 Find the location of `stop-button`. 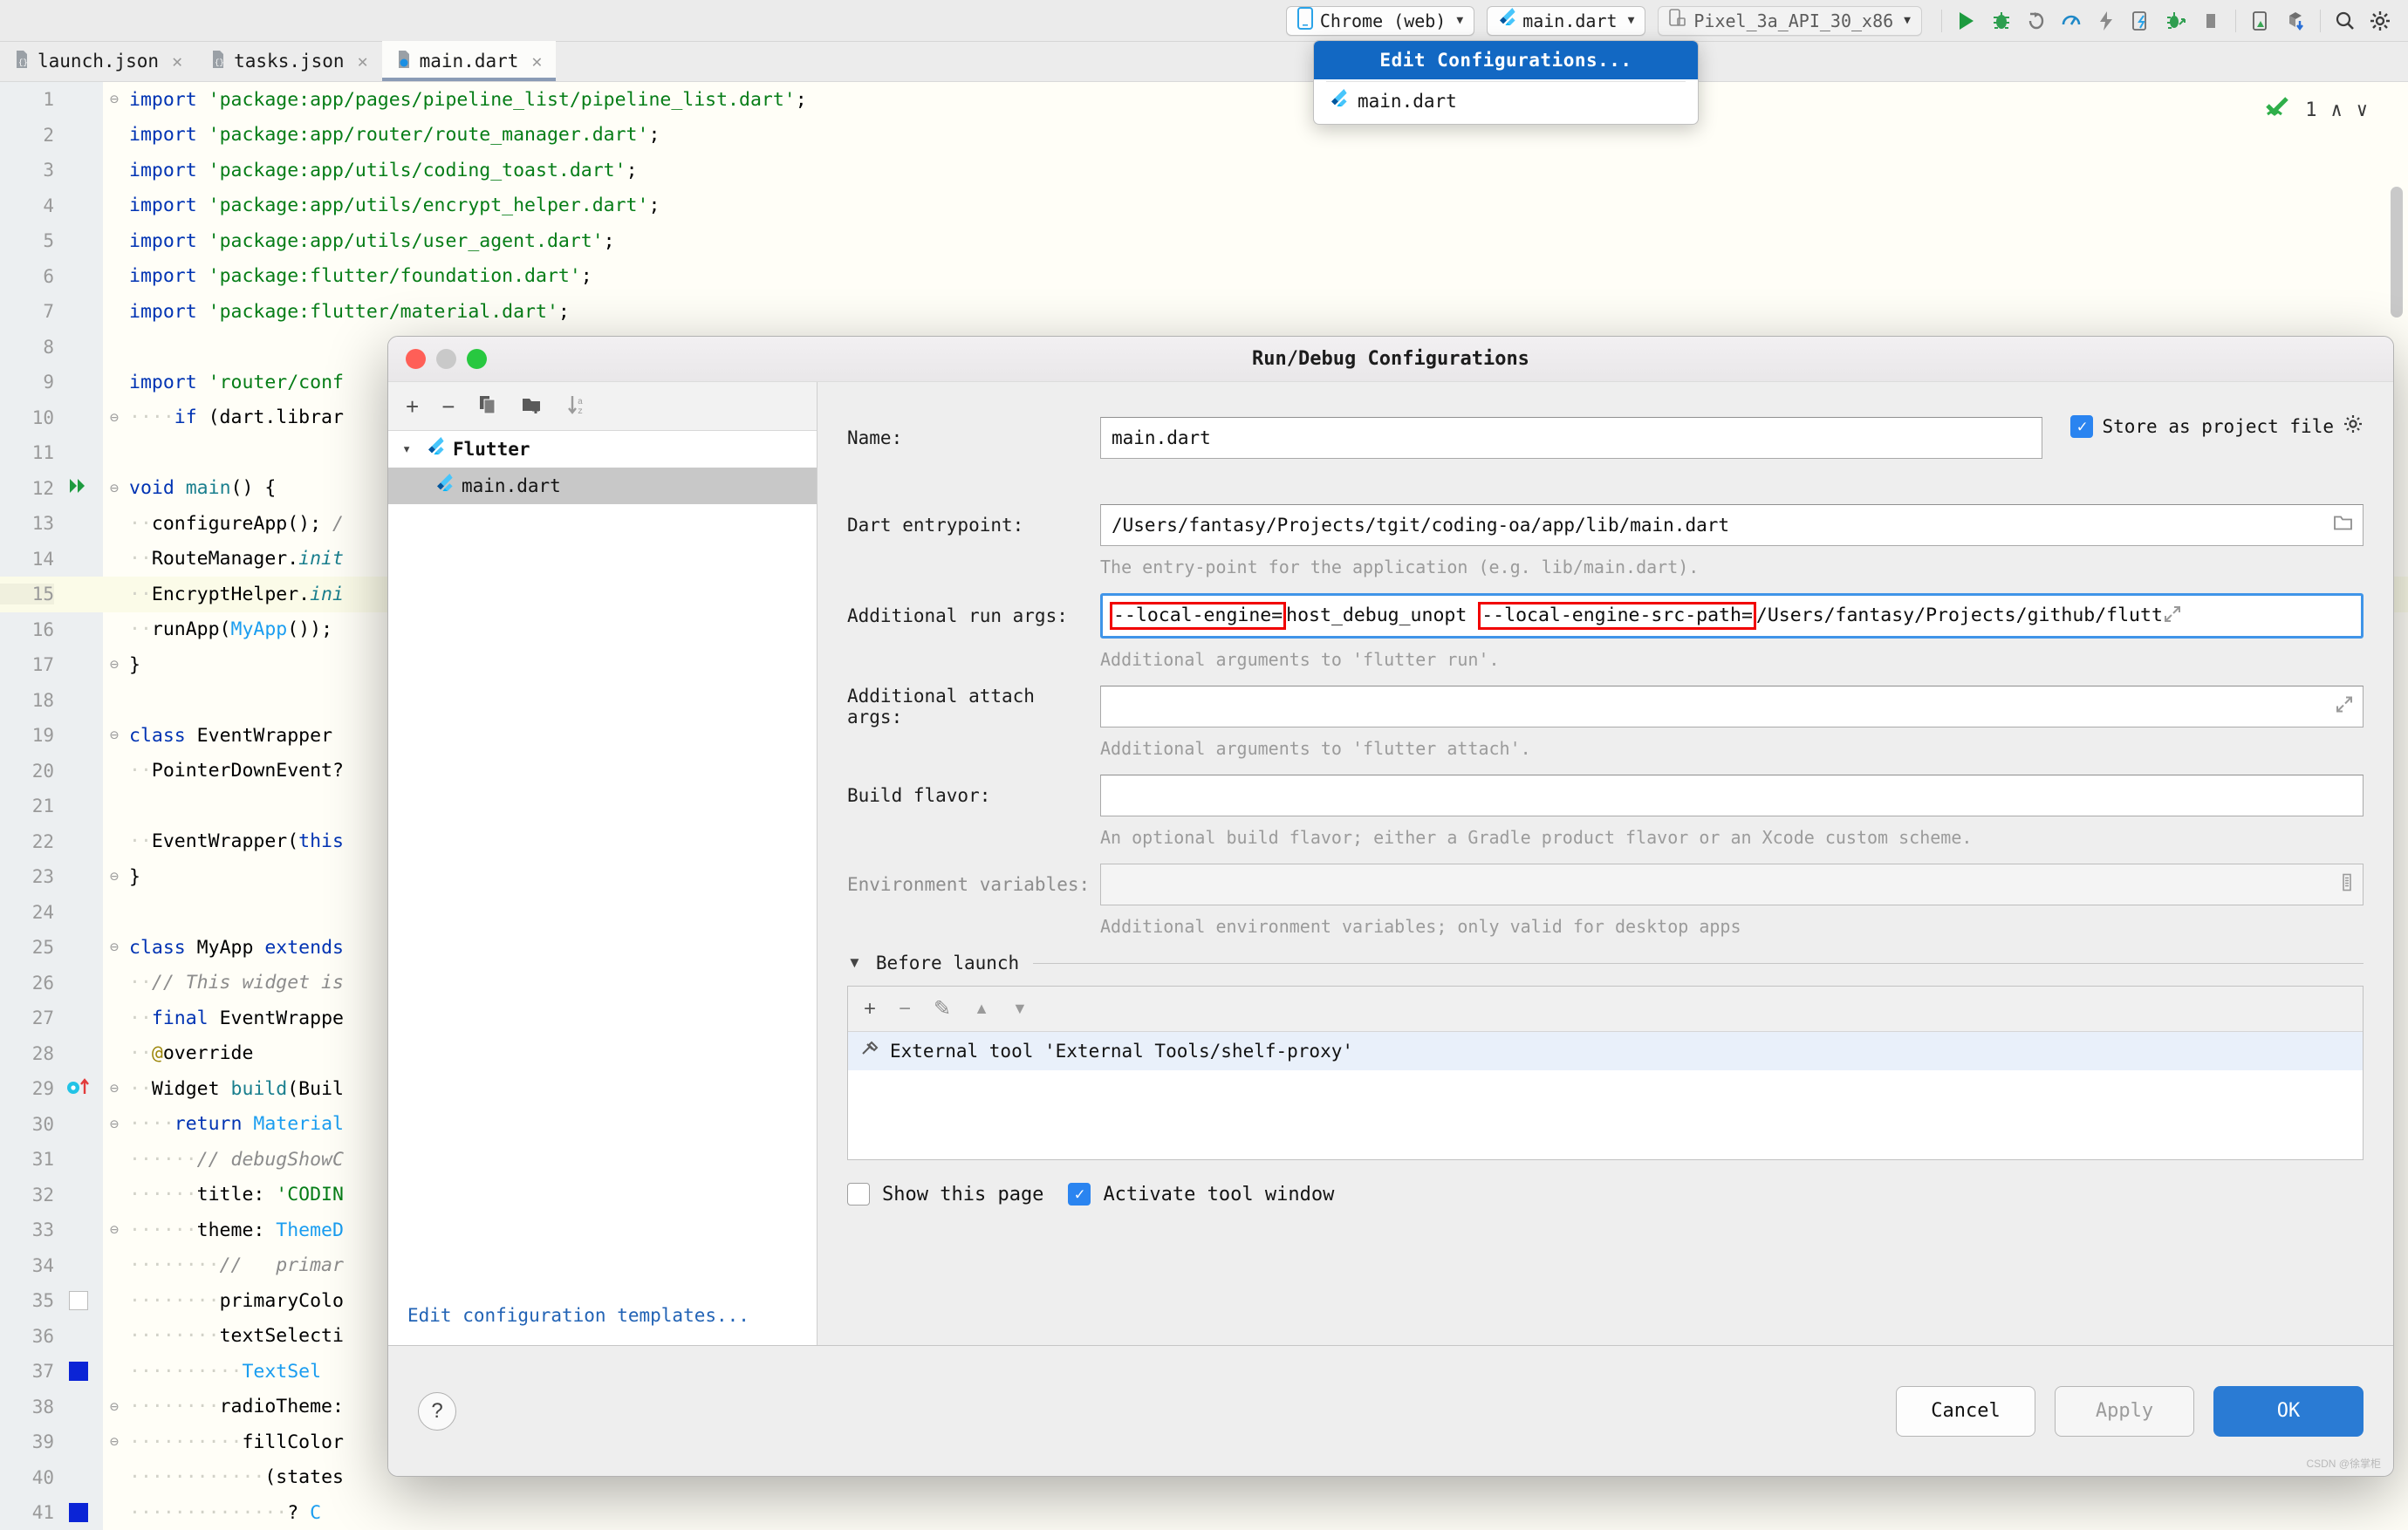

stop-button is located at coordinates (2211, 21).